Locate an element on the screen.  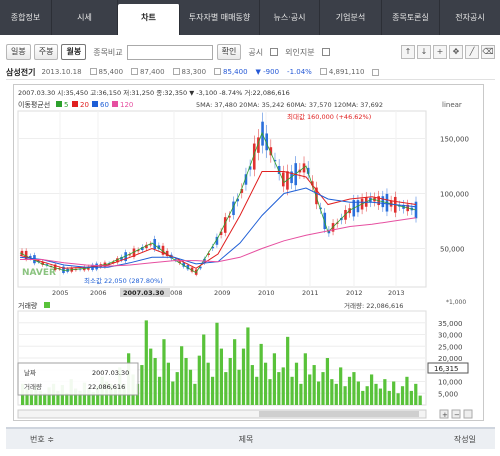
tab-quote: 시세 is located at coordinates (85, 17).